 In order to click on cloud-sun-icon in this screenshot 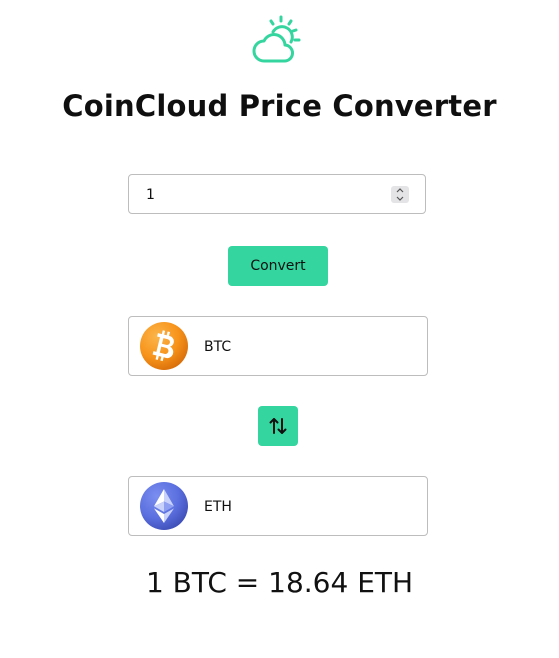, I will do `click(278, 39)`.